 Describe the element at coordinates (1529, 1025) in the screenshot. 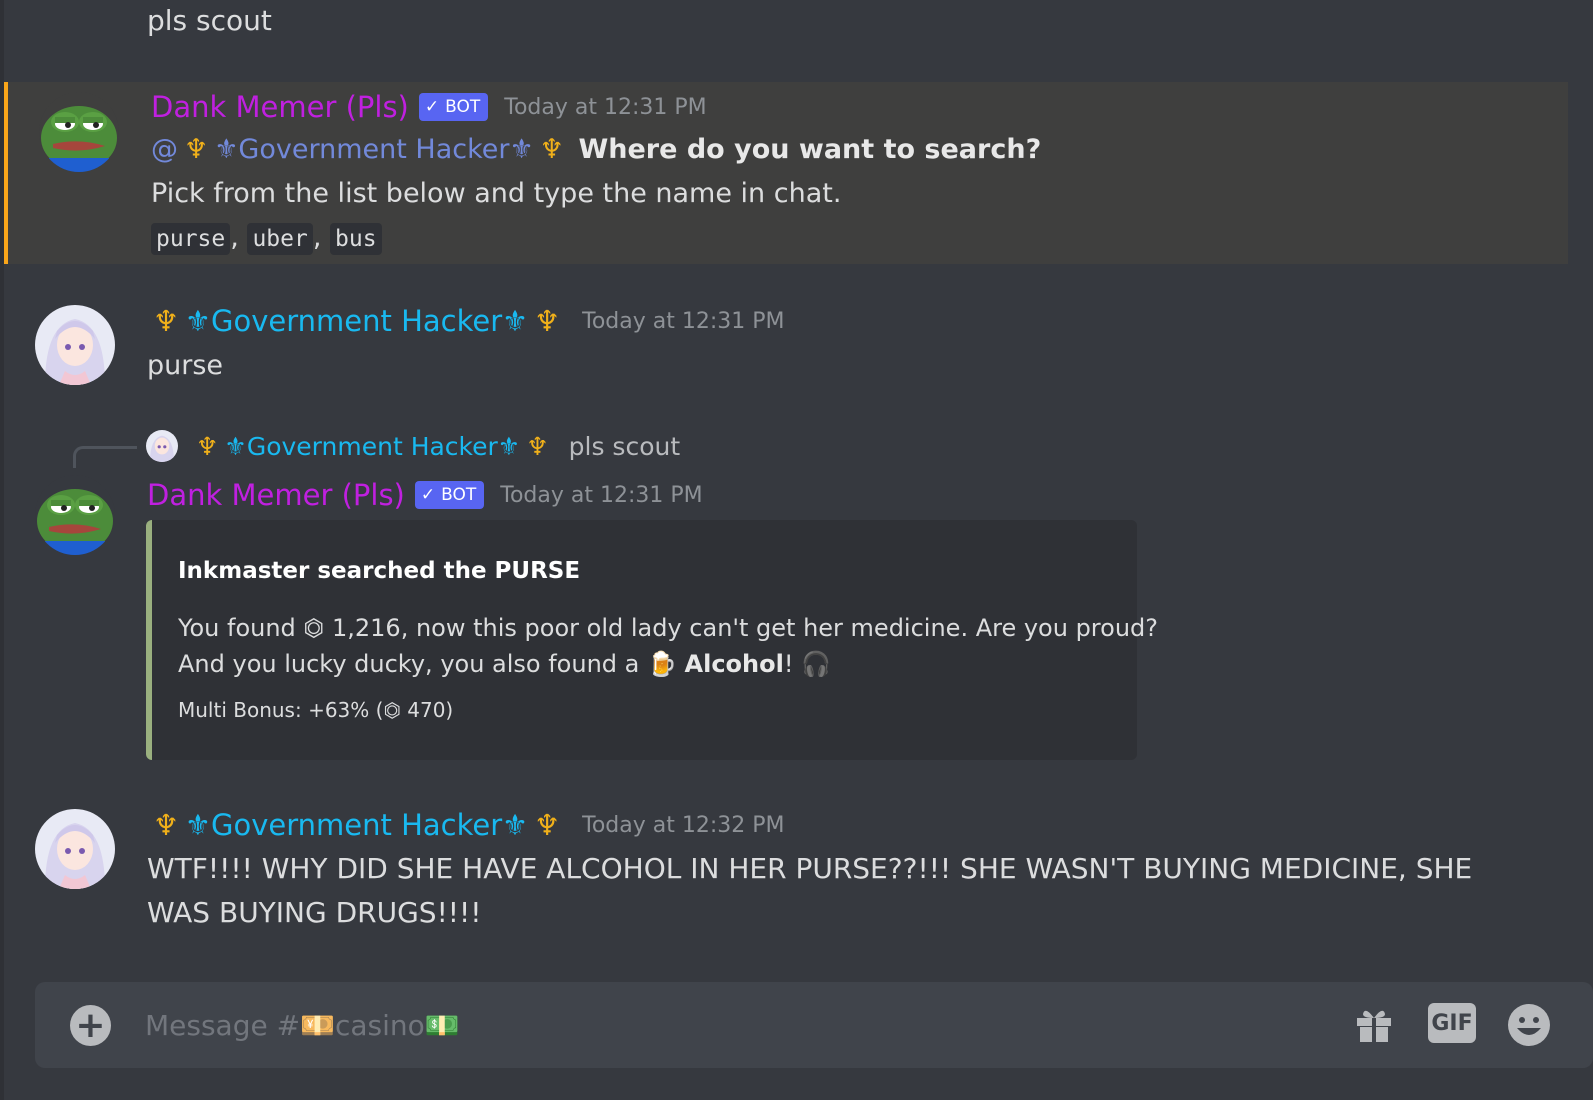

I see `emoji-icon` at that location.